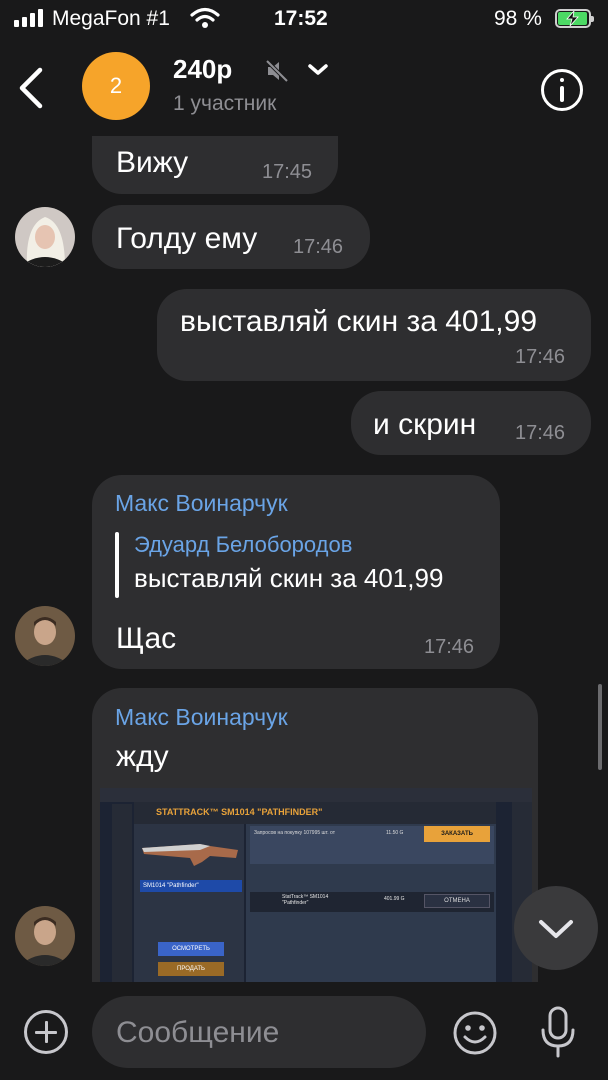 The height and width of the screenshot is (1080, 608). Describe the element at coordinates (395, 833) in the screenshot. I see `buy-request-price: 11.50 G` at that location.